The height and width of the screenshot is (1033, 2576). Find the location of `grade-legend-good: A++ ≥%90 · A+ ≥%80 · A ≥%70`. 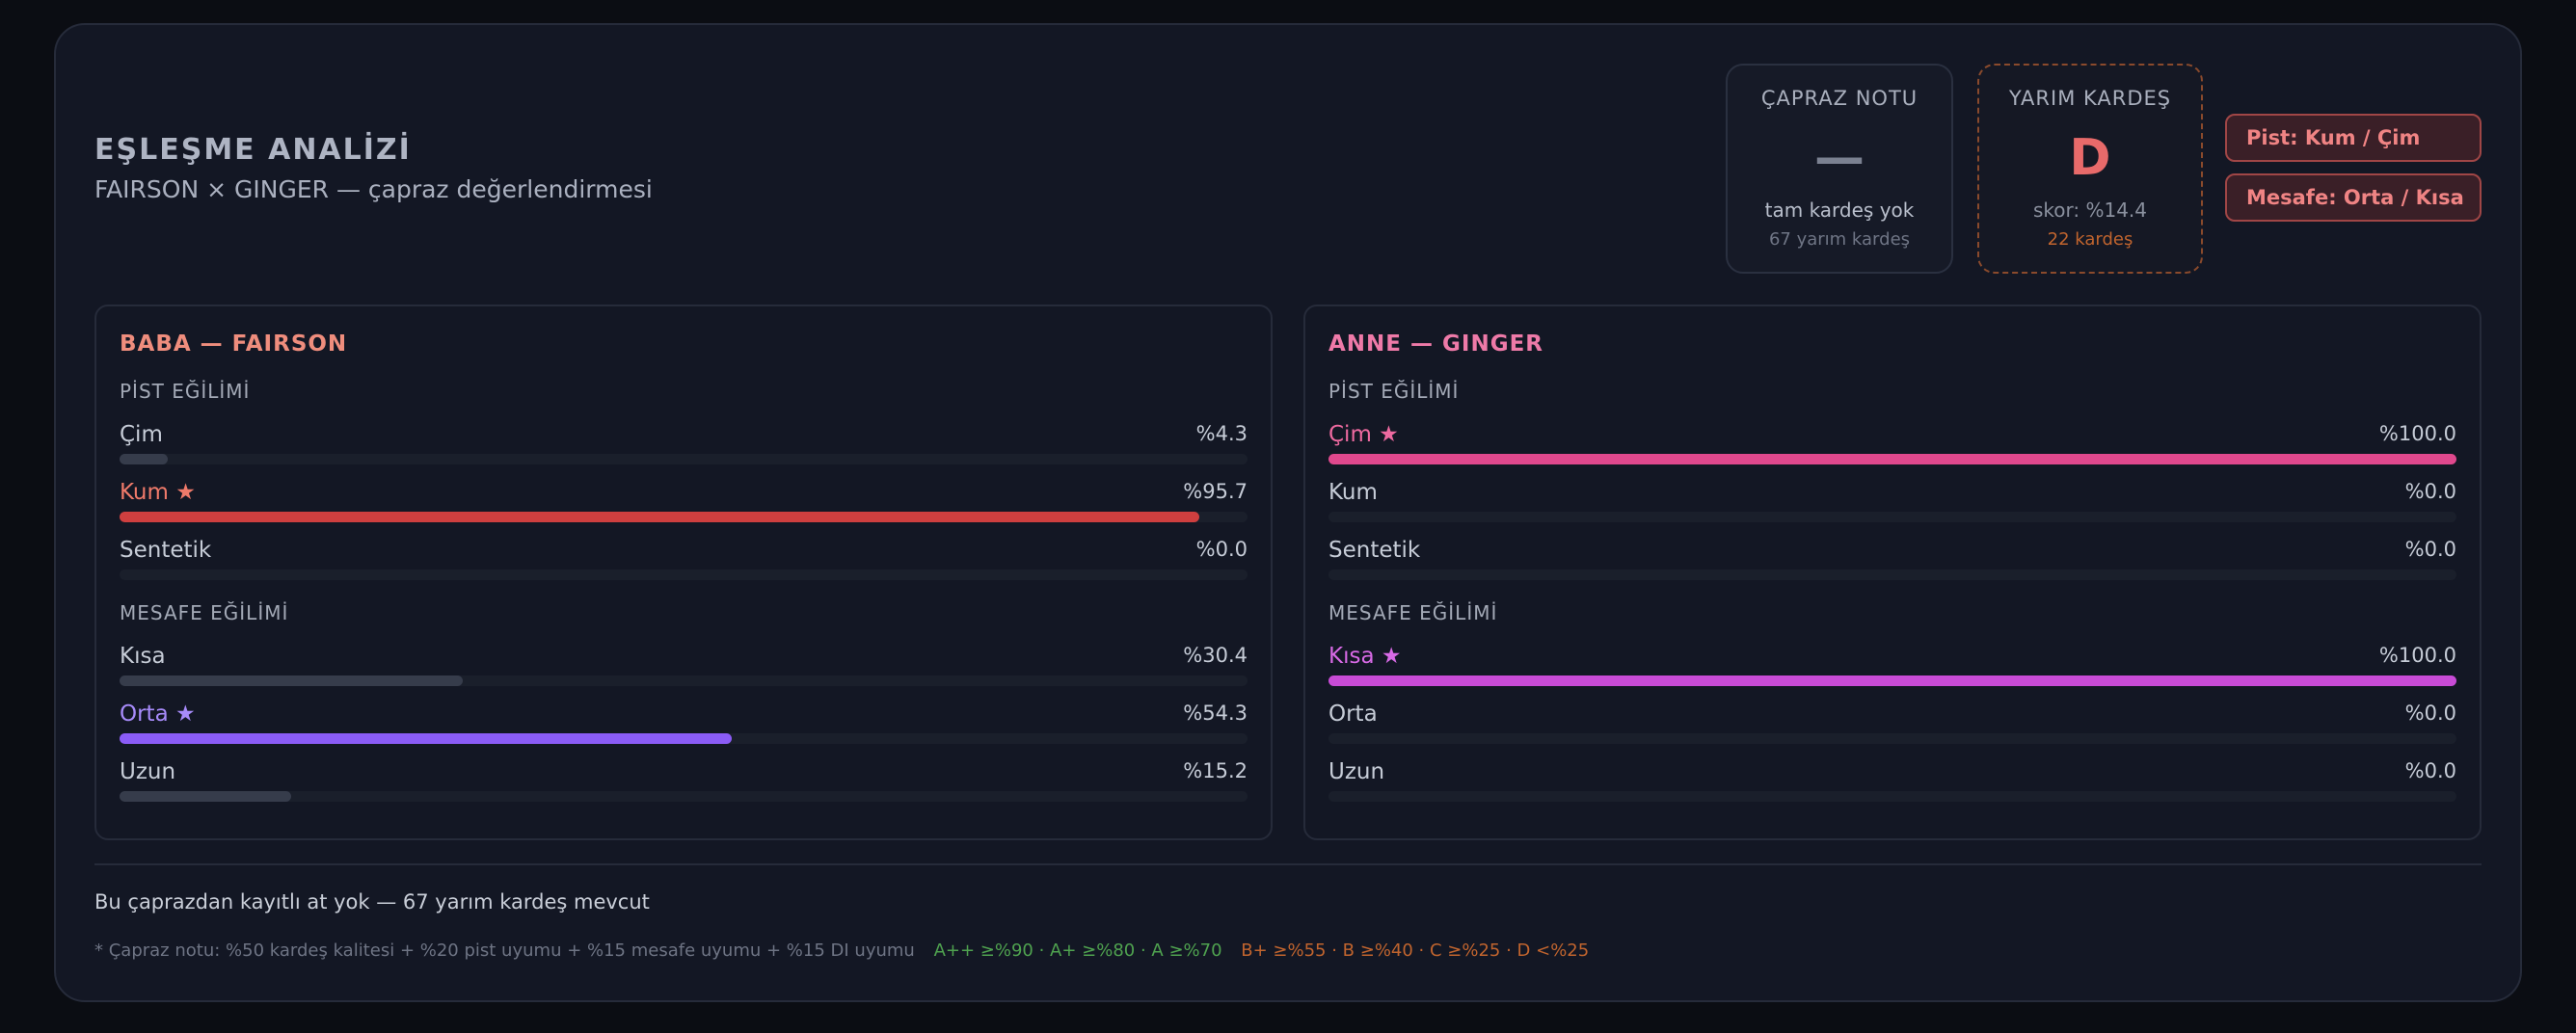

grade-legend-good: A++ ≥%90 · A+ ≥%80 · A ≥%70 is located at coordinates (1078, 951).